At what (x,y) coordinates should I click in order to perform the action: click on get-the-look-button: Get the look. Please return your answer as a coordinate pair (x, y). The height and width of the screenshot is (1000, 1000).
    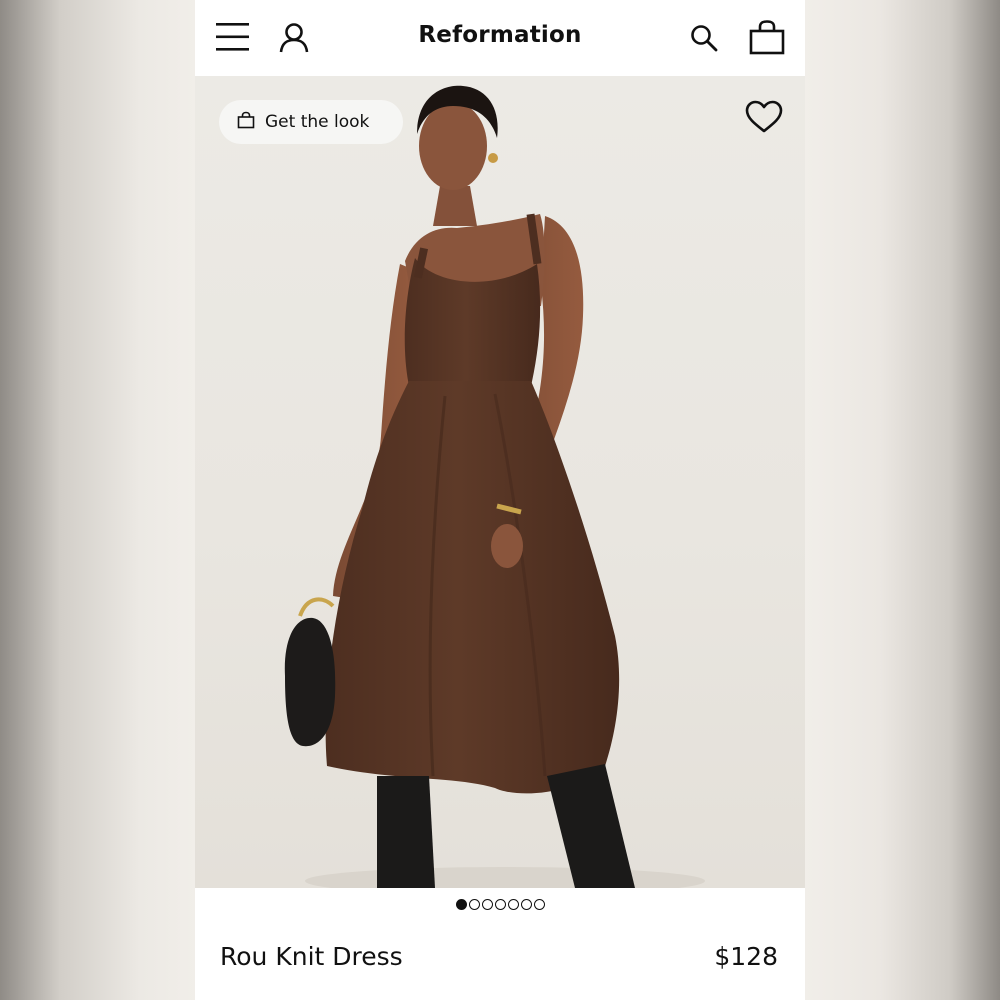
    Looking at the image, I should click on (311, 122).